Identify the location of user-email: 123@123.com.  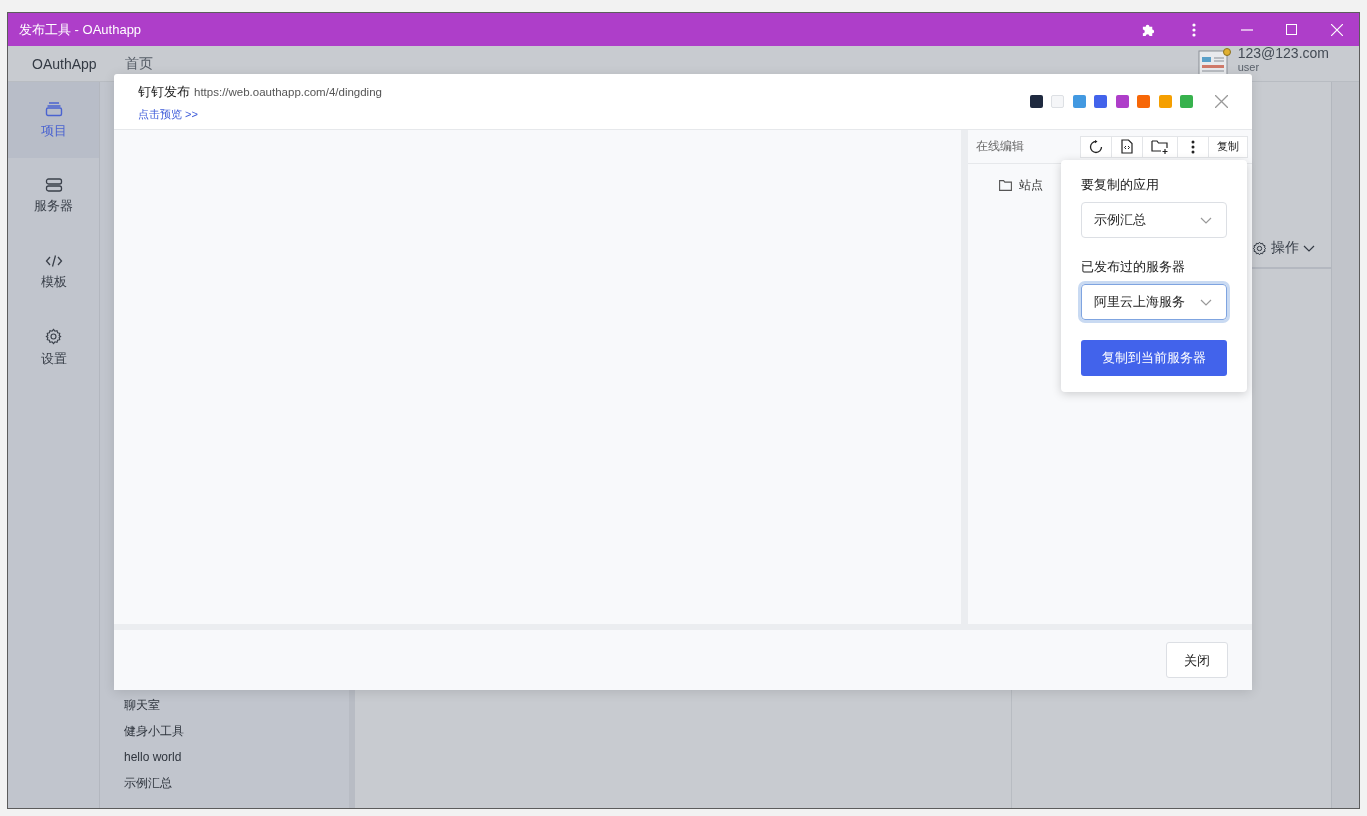
(1283, 53).